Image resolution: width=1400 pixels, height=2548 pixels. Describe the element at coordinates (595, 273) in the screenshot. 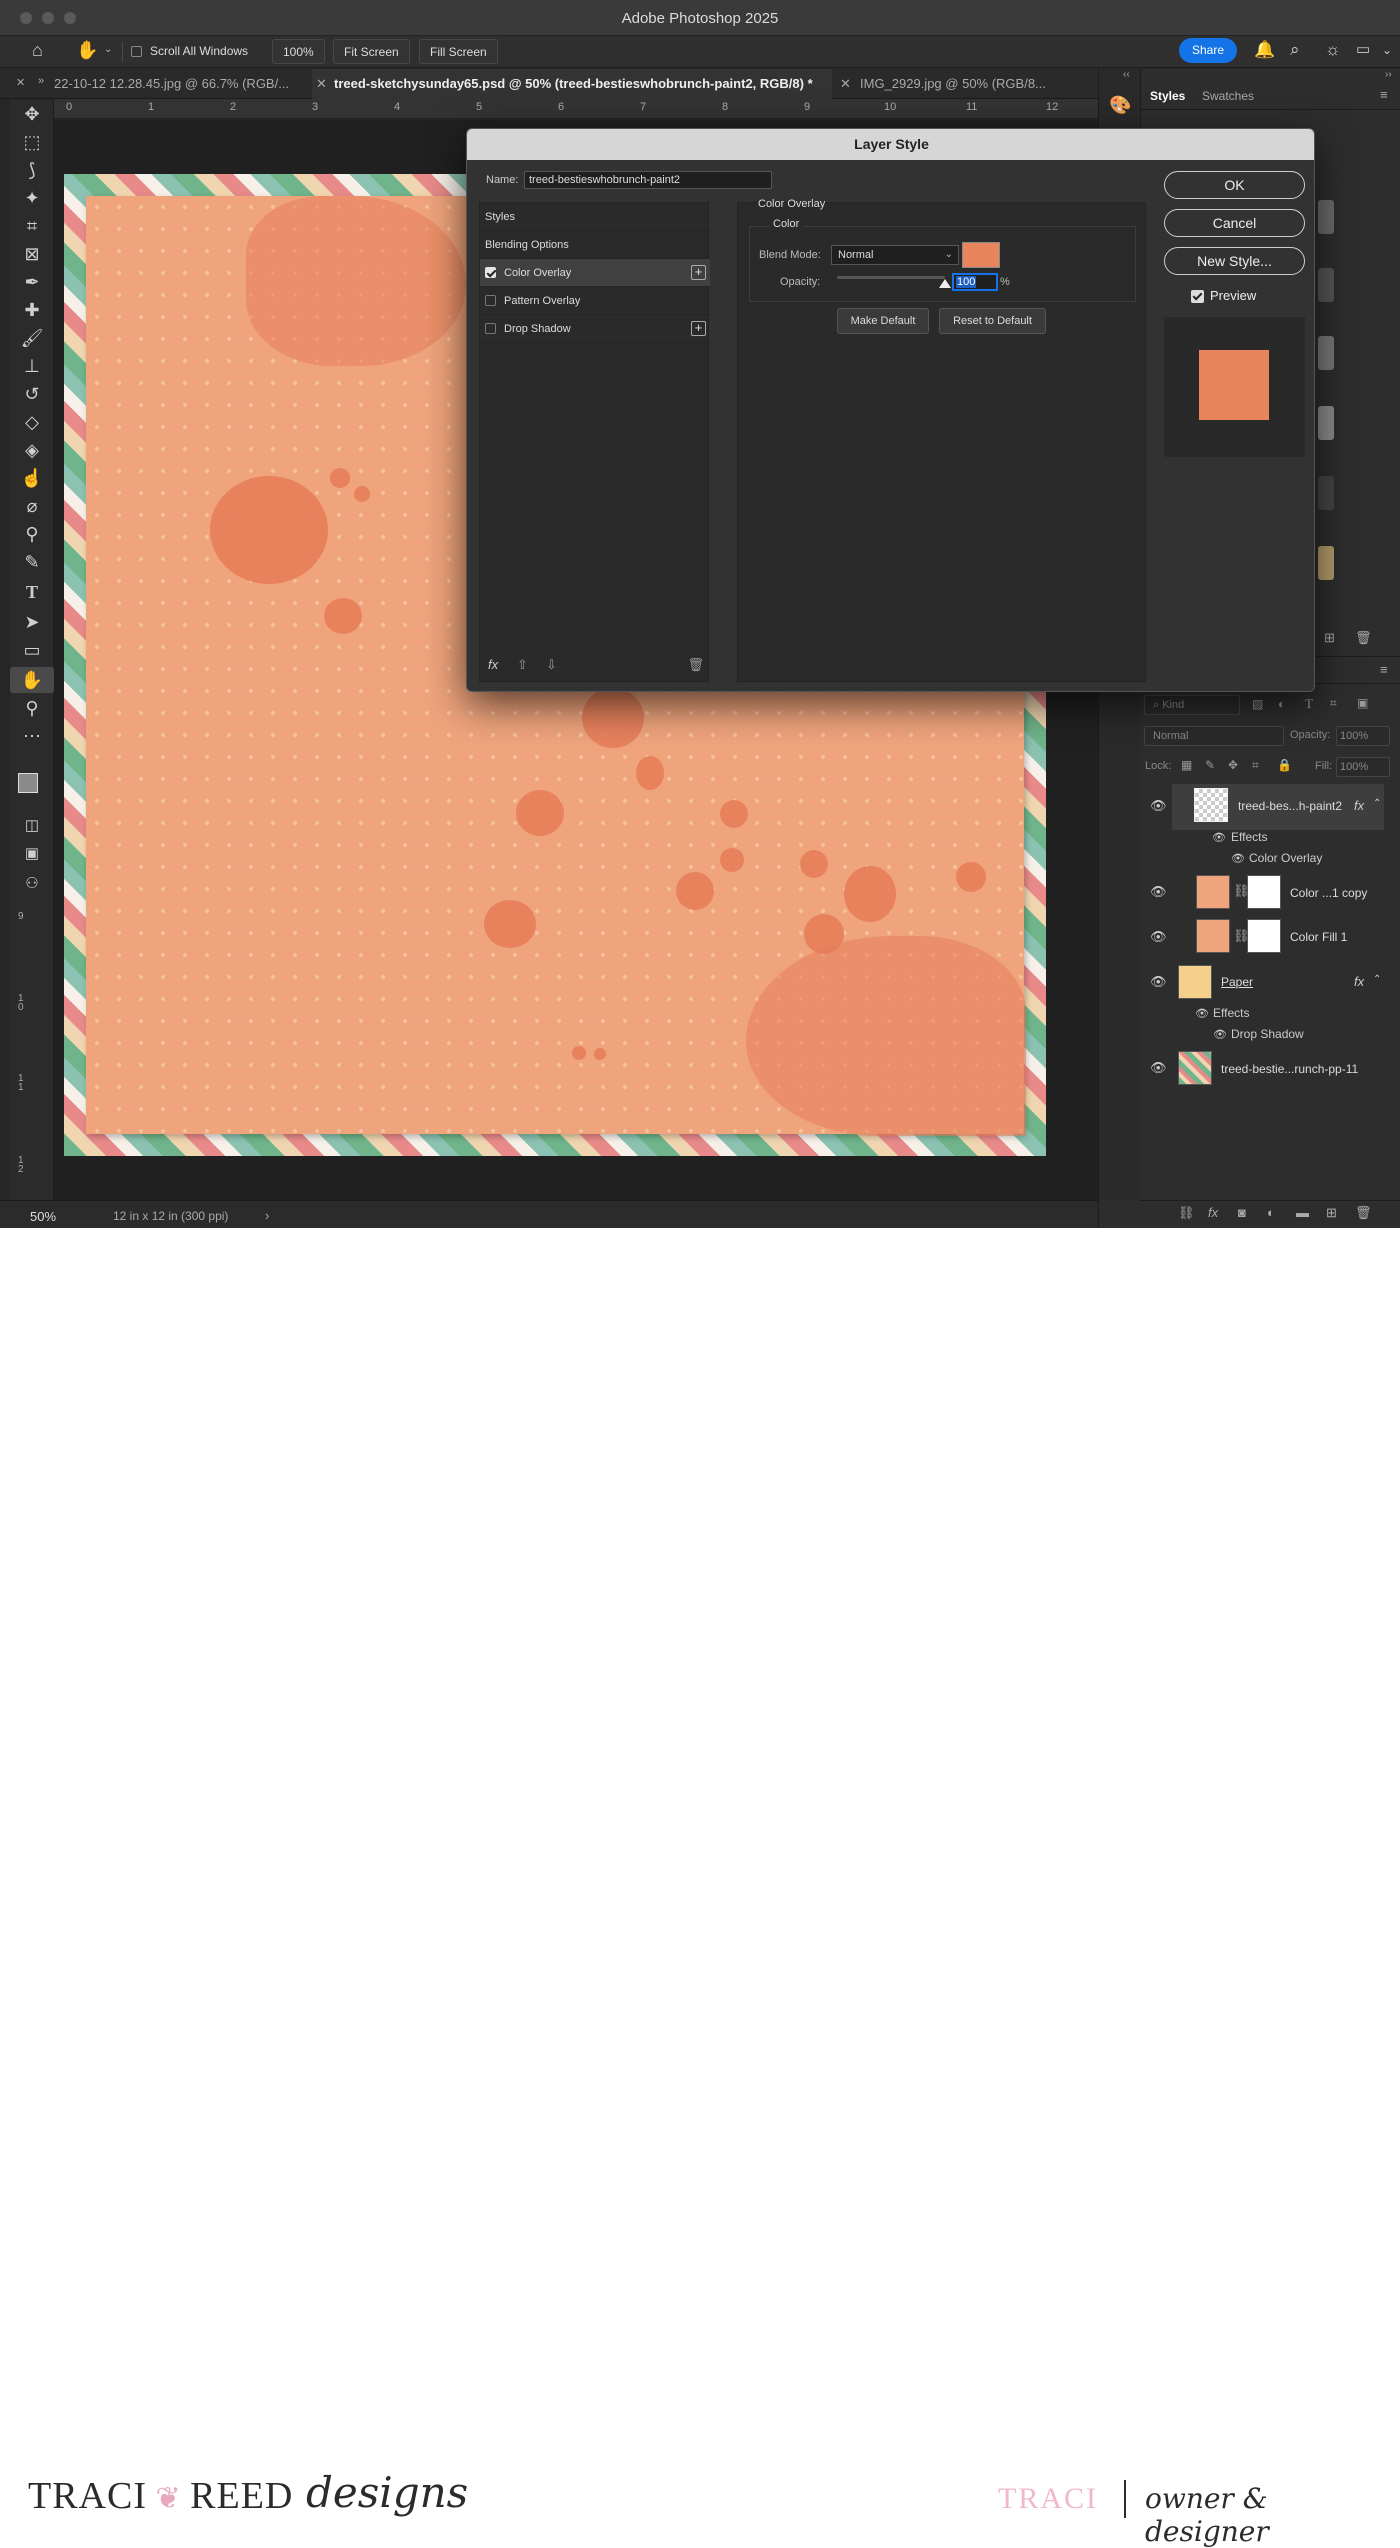

I see `color-overlay-item: Color Overlay +` at that location.